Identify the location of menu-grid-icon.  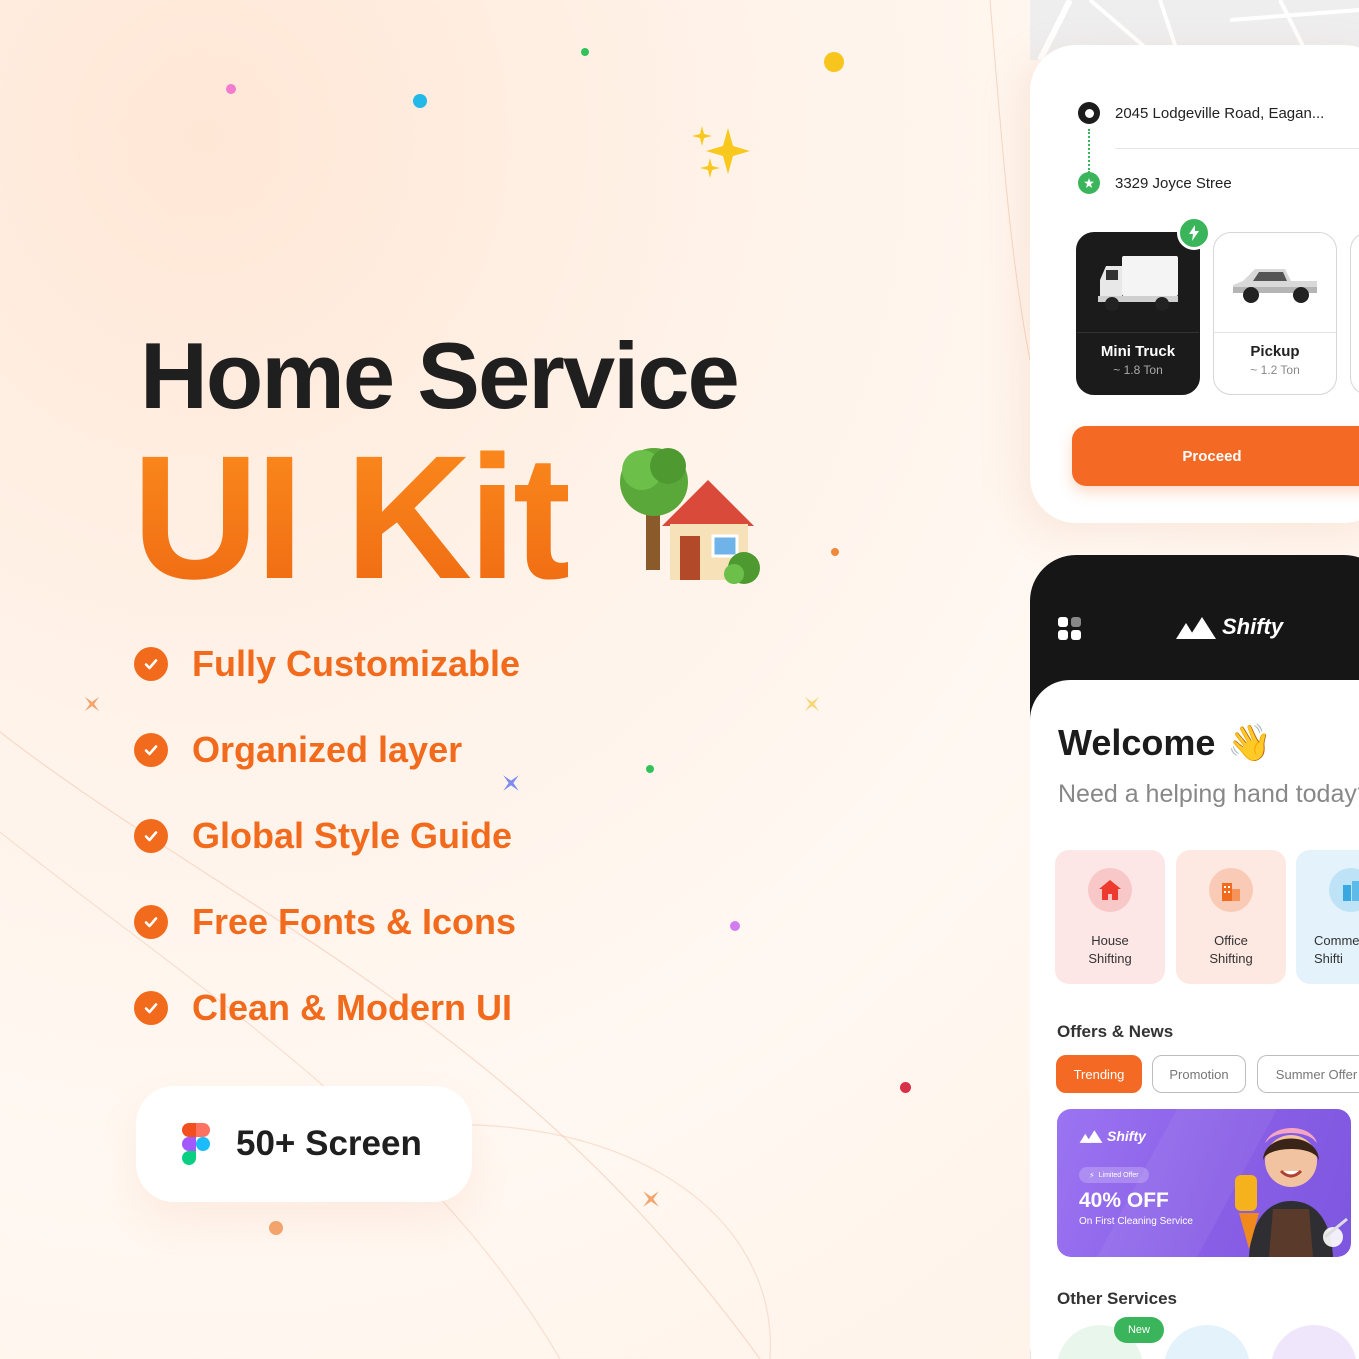
(1070, 629).